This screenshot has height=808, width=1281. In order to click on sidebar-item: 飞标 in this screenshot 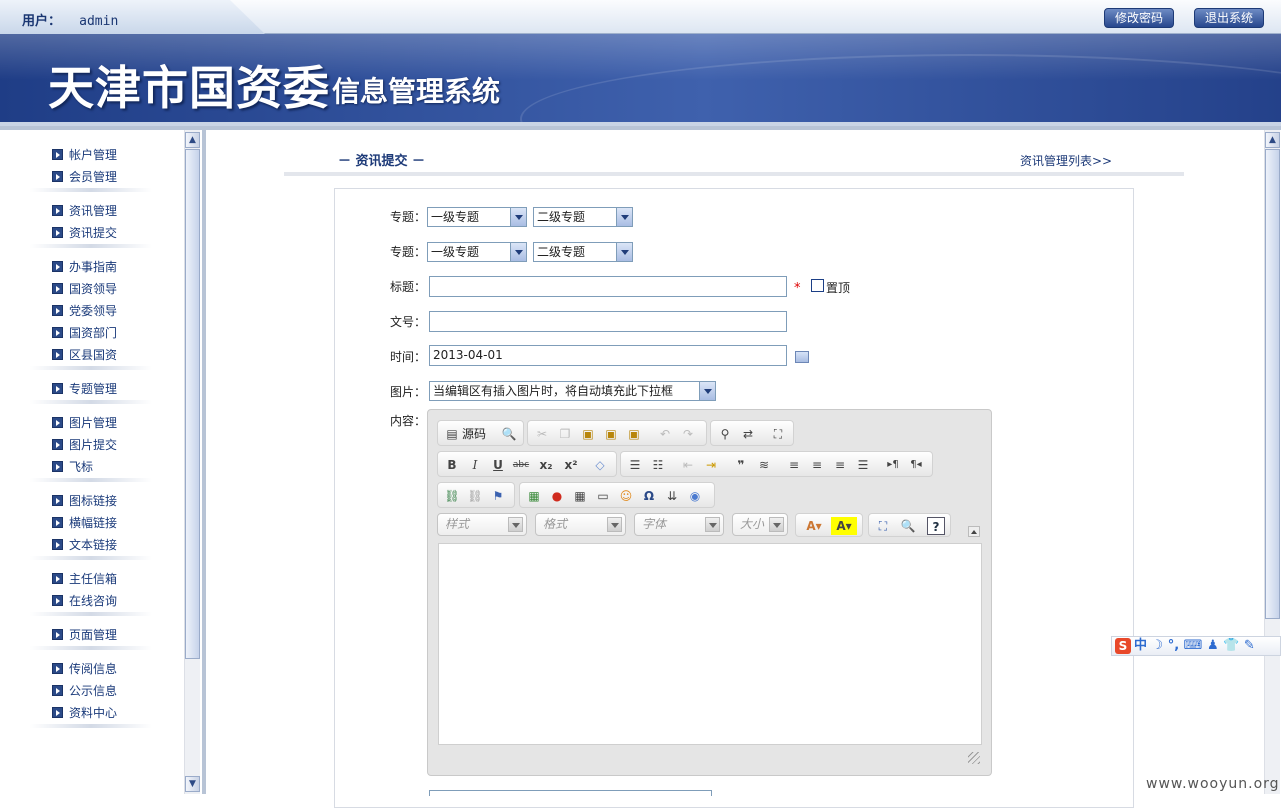, I will do `click(72, 467)`.